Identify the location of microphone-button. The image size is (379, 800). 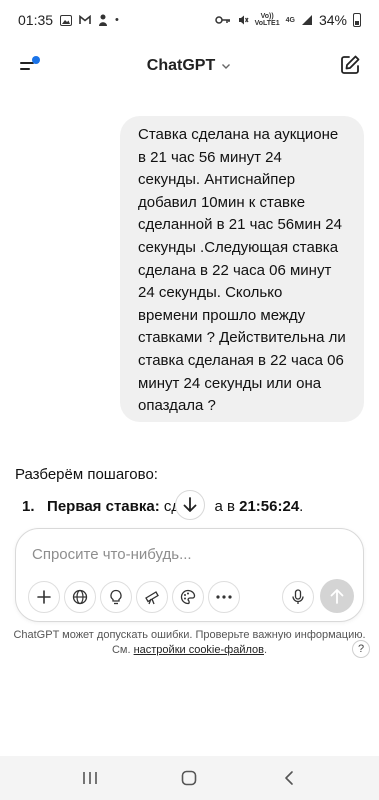
(298, 597).